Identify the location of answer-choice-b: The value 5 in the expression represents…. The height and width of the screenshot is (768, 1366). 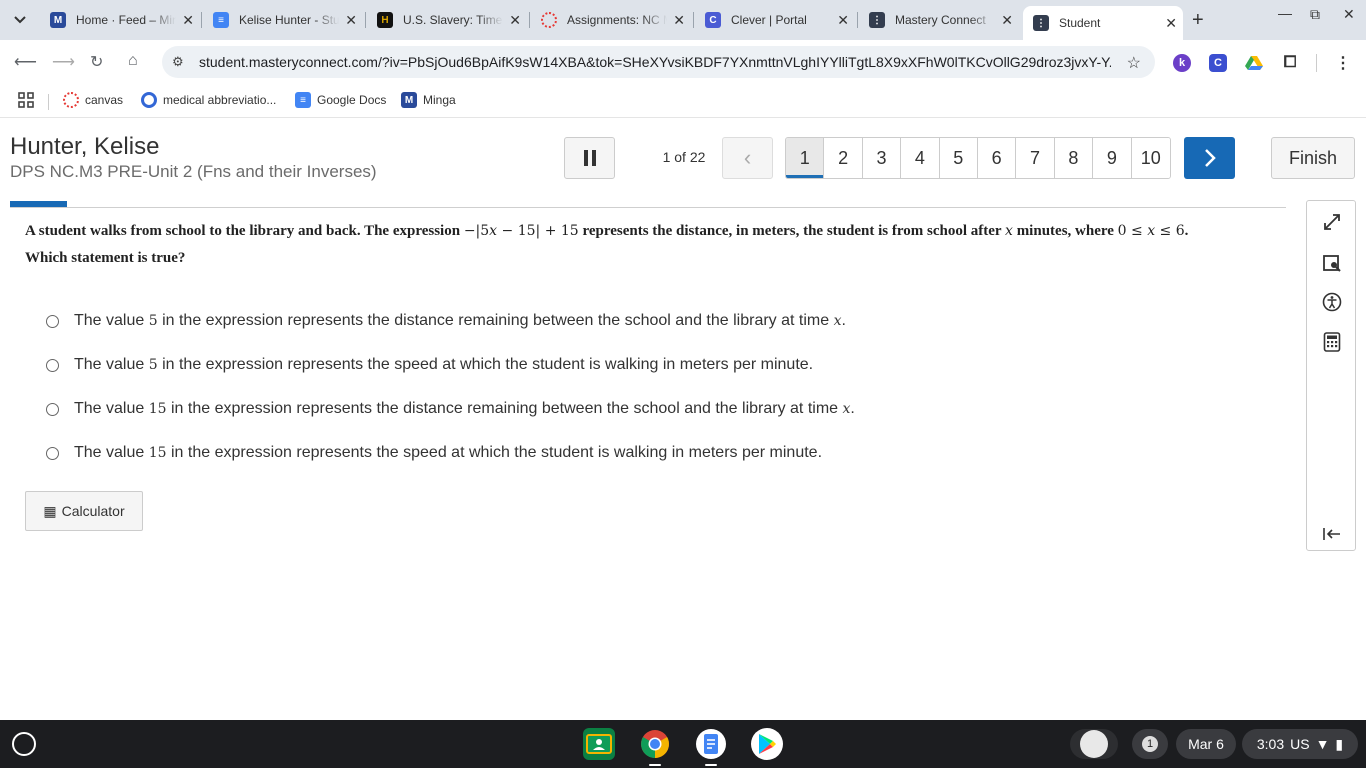
(429, 365).